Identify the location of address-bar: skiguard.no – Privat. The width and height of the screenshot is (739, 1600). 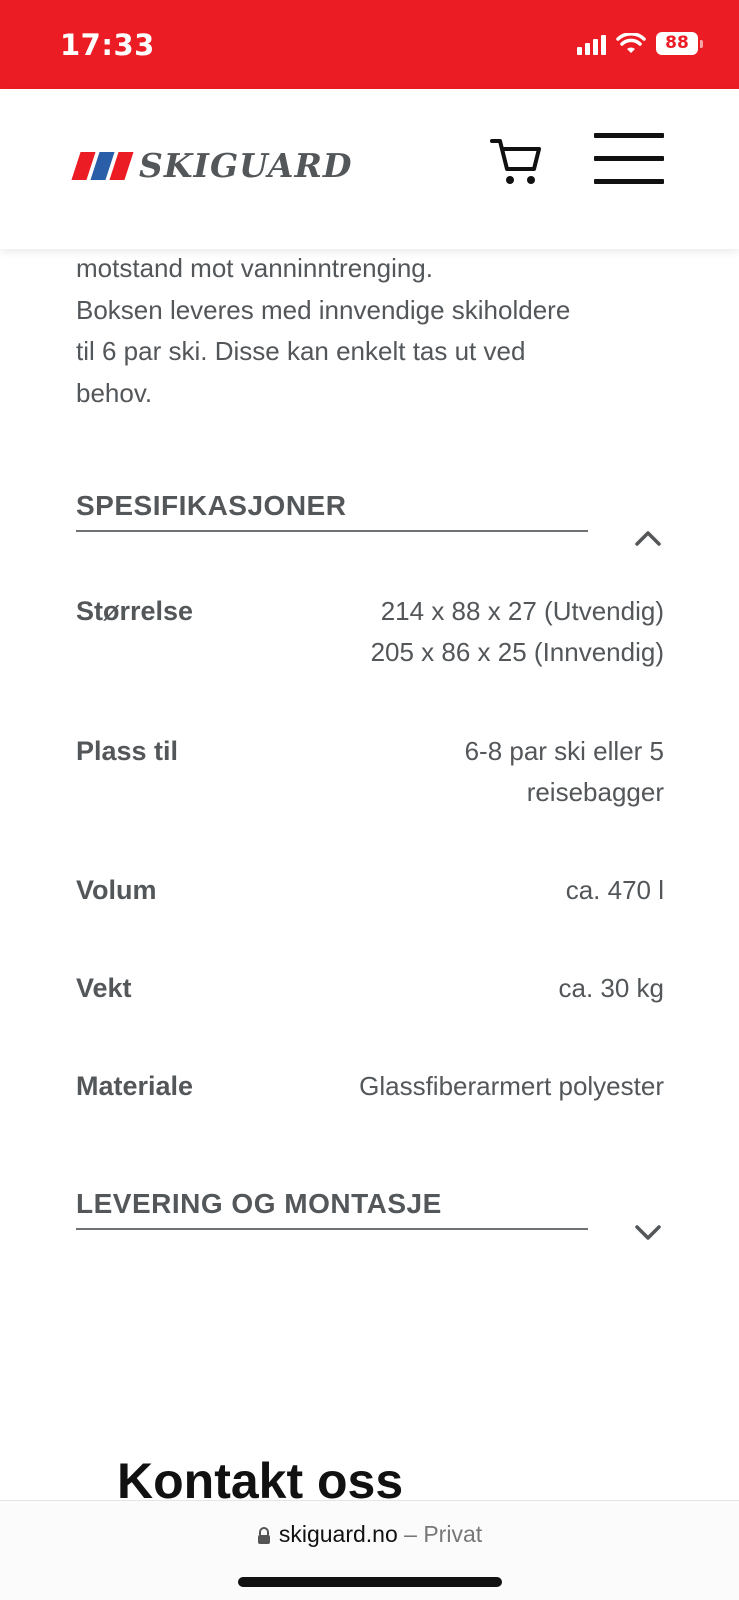
(369, 1534).